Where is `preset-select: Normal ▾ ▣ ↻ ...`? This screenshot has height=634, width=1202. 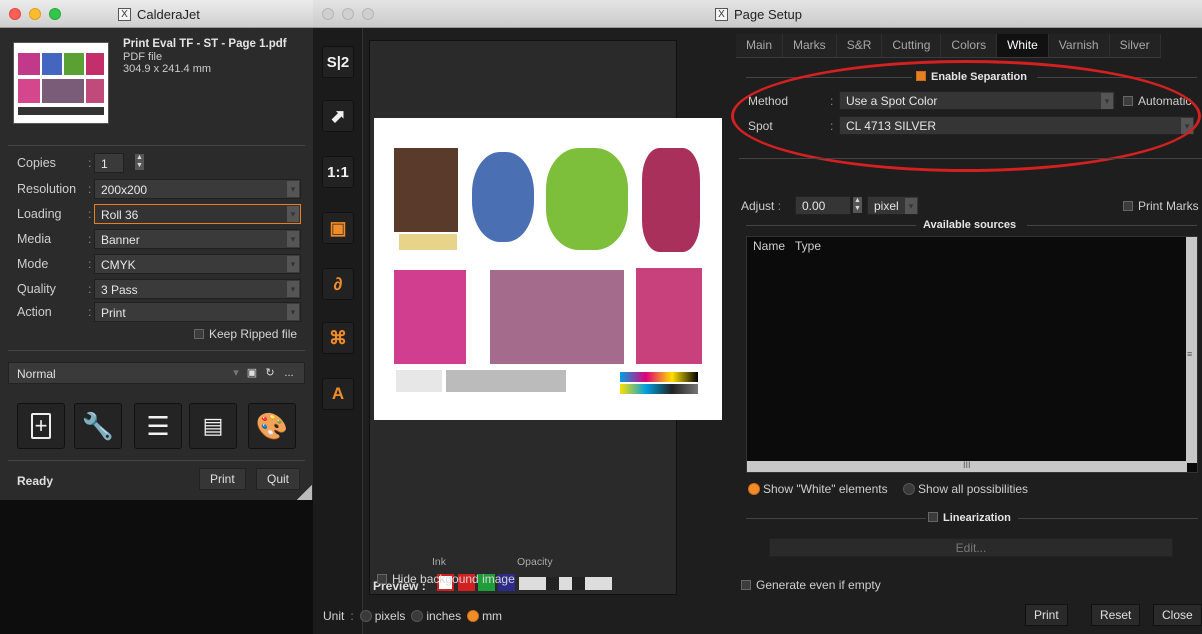
preset-select: Normal ▾ ▣ ↻ ... is located at coordinates (156, 373).